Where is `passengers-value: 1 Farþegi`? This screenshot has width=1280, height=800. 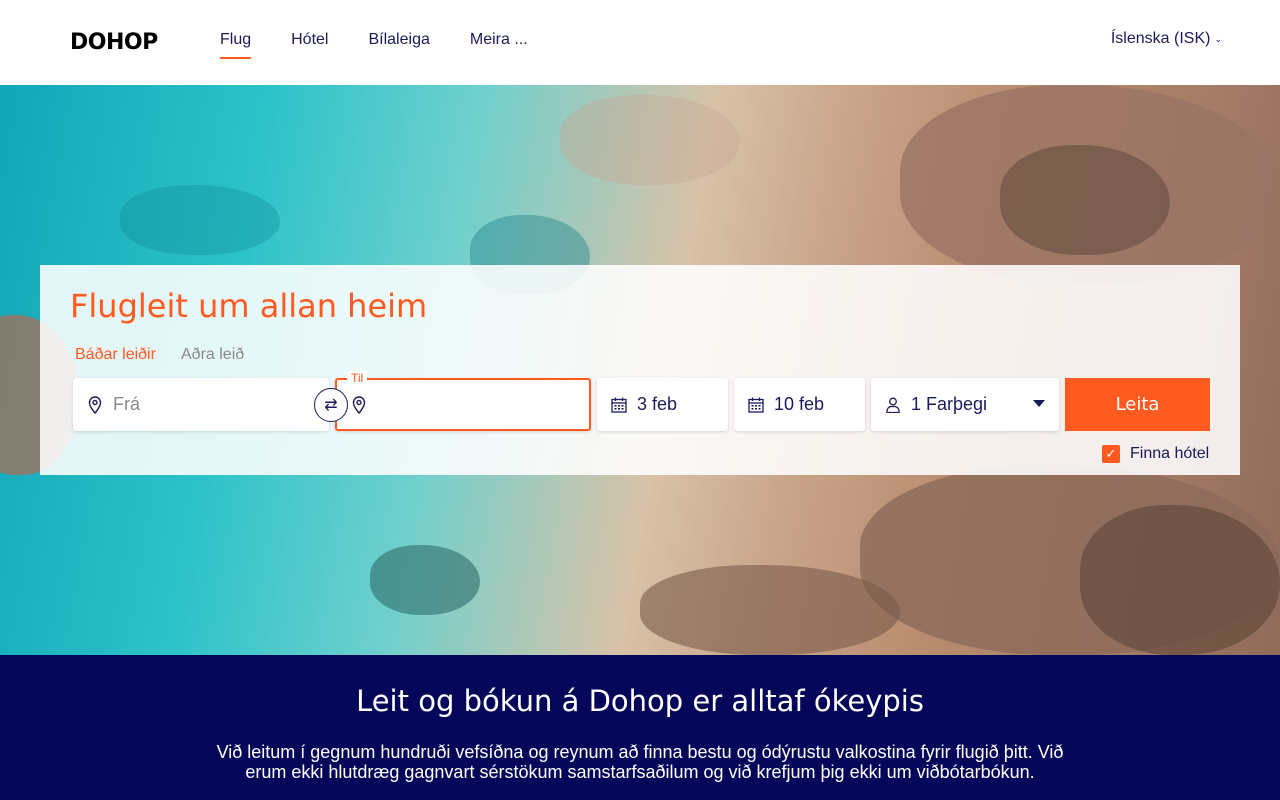
passengers-value: 1 Farþegi is located at coordinates (949, 404).